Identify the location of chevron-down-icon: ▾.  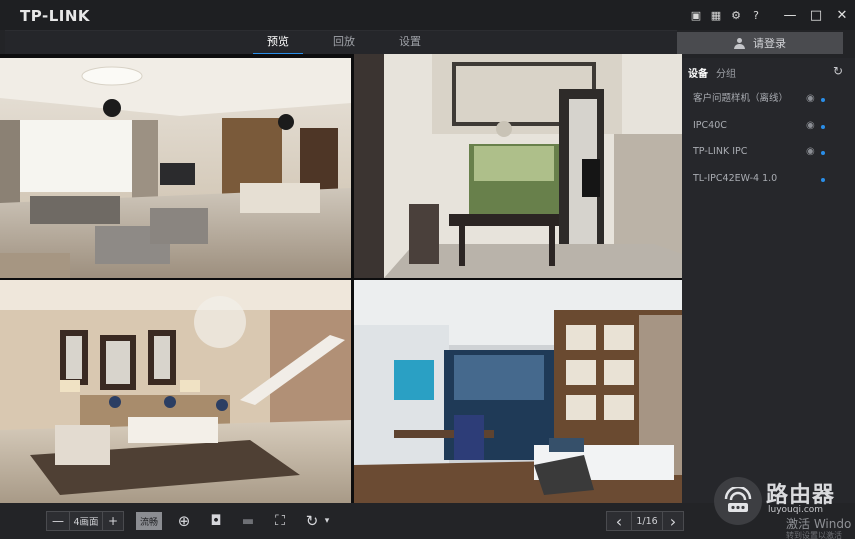
(327, 521).